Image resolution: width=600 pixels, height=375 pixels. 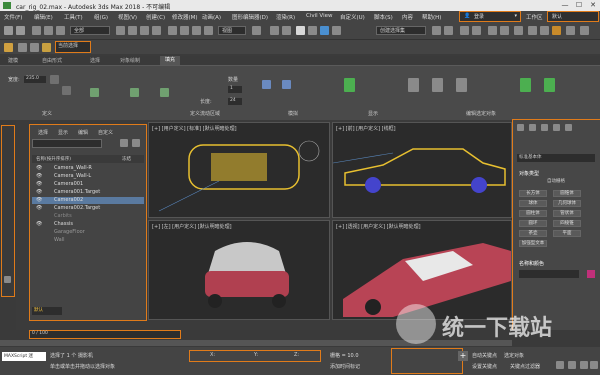 What do you see at coordinates (427, 361) in the screenshot?
I see `playback-controls` at bounding box center [427, 361].